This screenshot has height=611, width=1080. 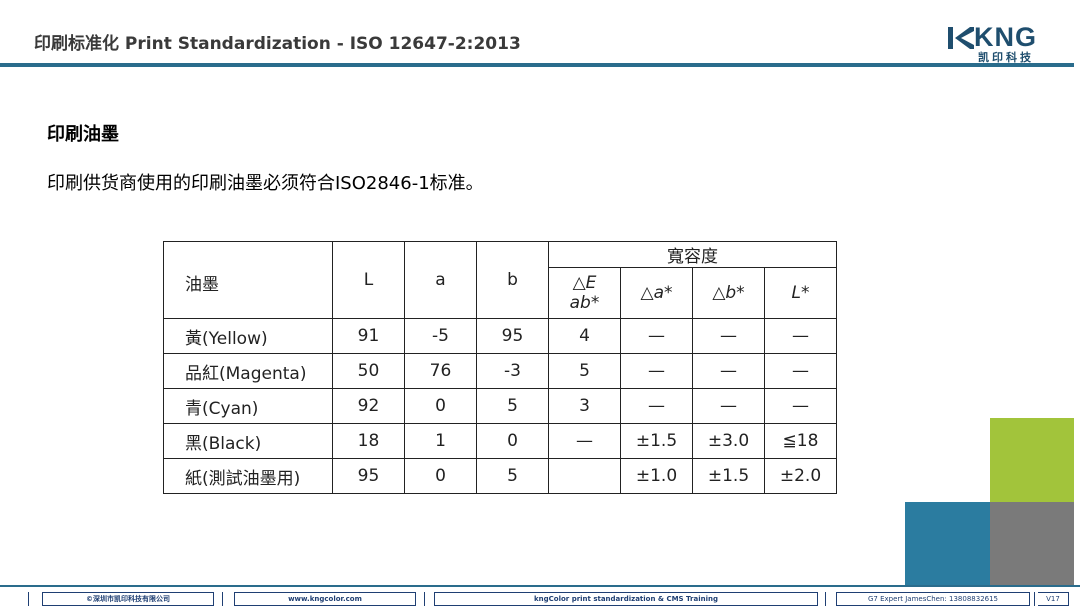 I want to click on cell-de: —, so click(x=584, y=441).